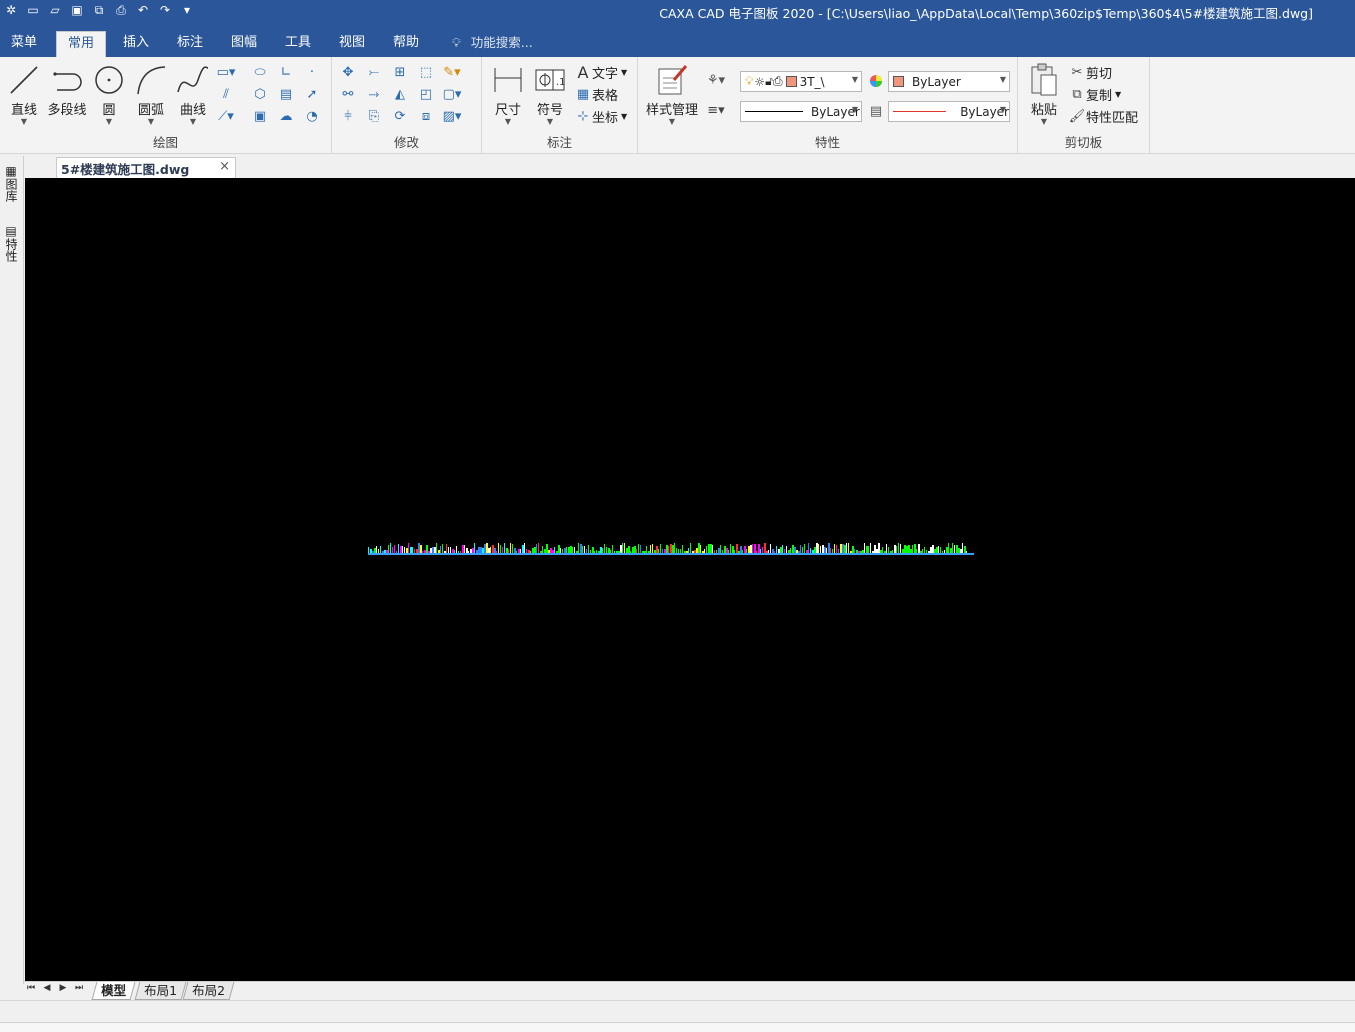 The width and height of the screenshot is (1355, 1032). What do you see at coordinates (406, 44) in the screenshot?
I see `tab-help: 帮助` at bounding box center [406, 44].